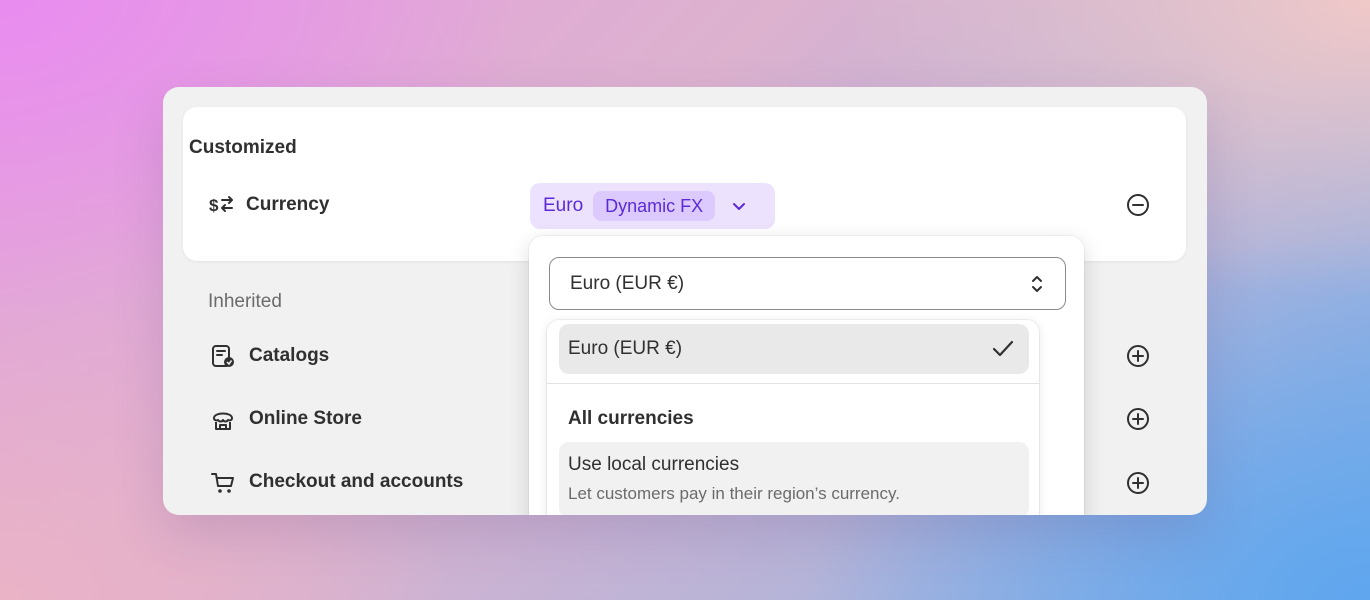 The height and width of the screenshot is (600, 1370). I want to click on dynamic-fx-badge: Dynamic FX, so click(654, 206).